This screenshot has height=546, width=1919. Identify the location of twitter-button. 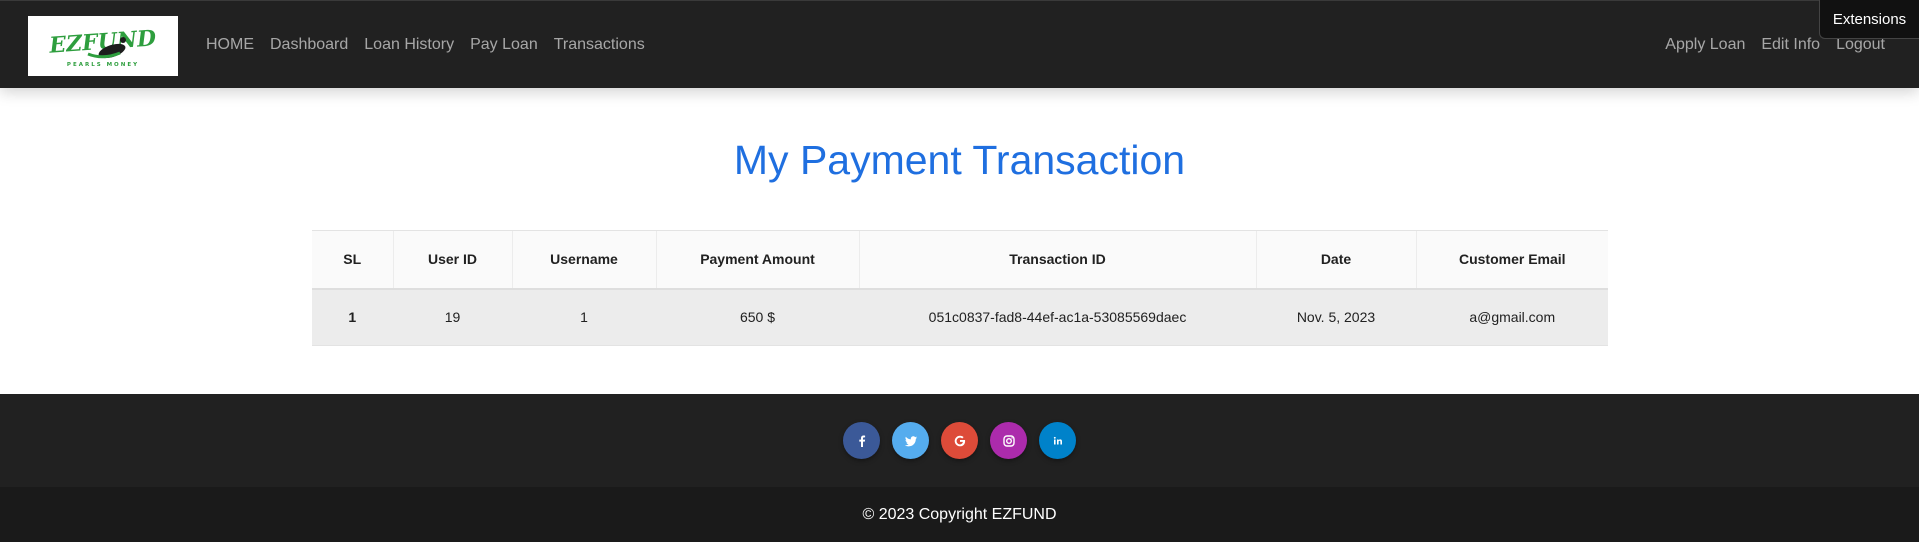
(910, 440).